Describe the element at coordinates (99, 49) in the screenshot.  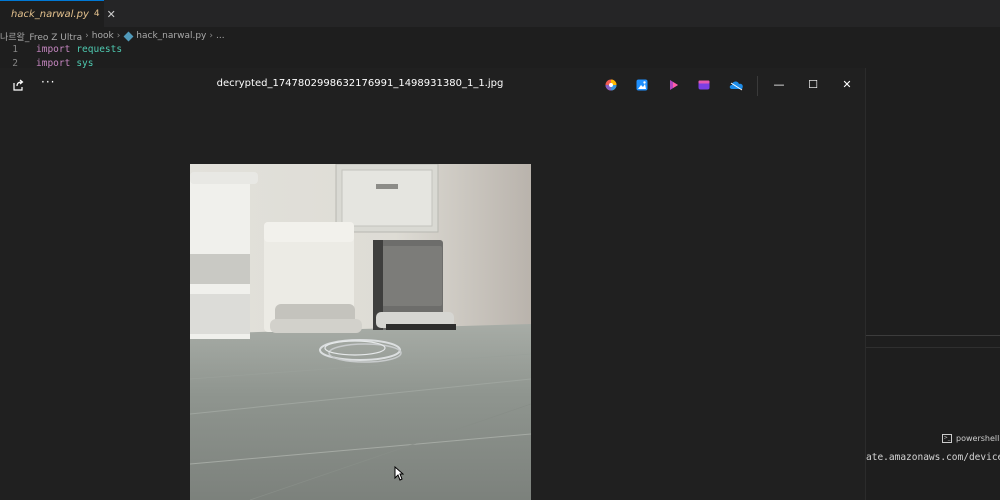
I see `code-module: requests` at that location.